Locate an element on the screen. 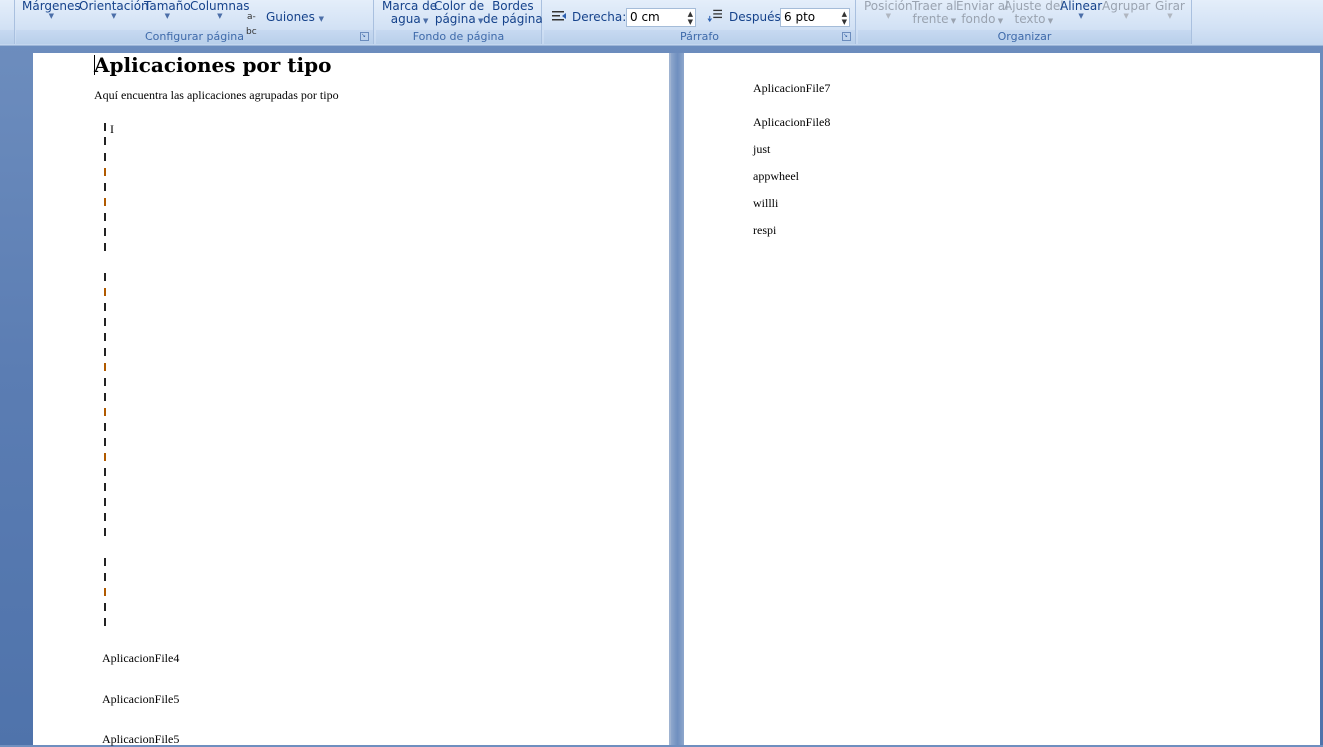 The height and width of the screenshot is (747, 1323). orientacion-button: Orientación ▼ is located at coordinates (114, 10).